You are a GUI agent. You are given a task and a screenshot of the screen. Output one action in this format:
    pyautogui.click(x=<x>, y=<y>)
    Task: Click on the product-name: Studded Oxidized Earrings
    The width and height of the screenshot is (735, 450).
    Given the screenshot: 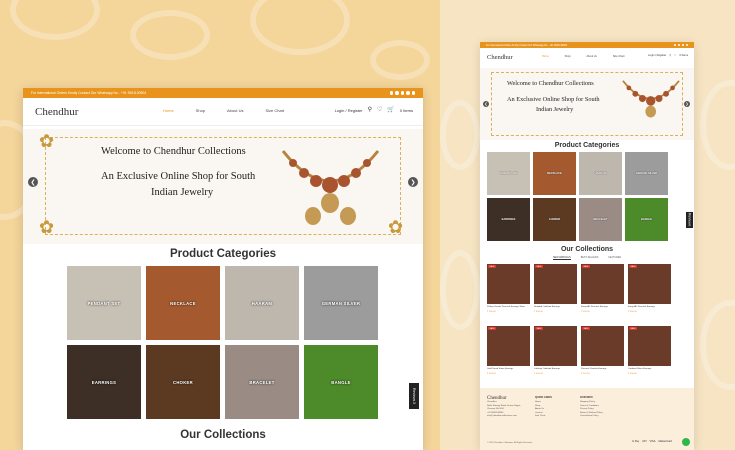 What is the action you would take?
    pyautogui.click(x=555, y=307)
    